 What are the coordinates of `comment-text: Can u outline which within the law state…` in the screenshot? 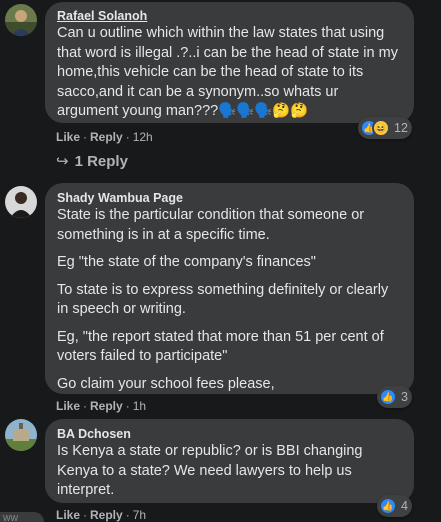 It's located at (229, 73).